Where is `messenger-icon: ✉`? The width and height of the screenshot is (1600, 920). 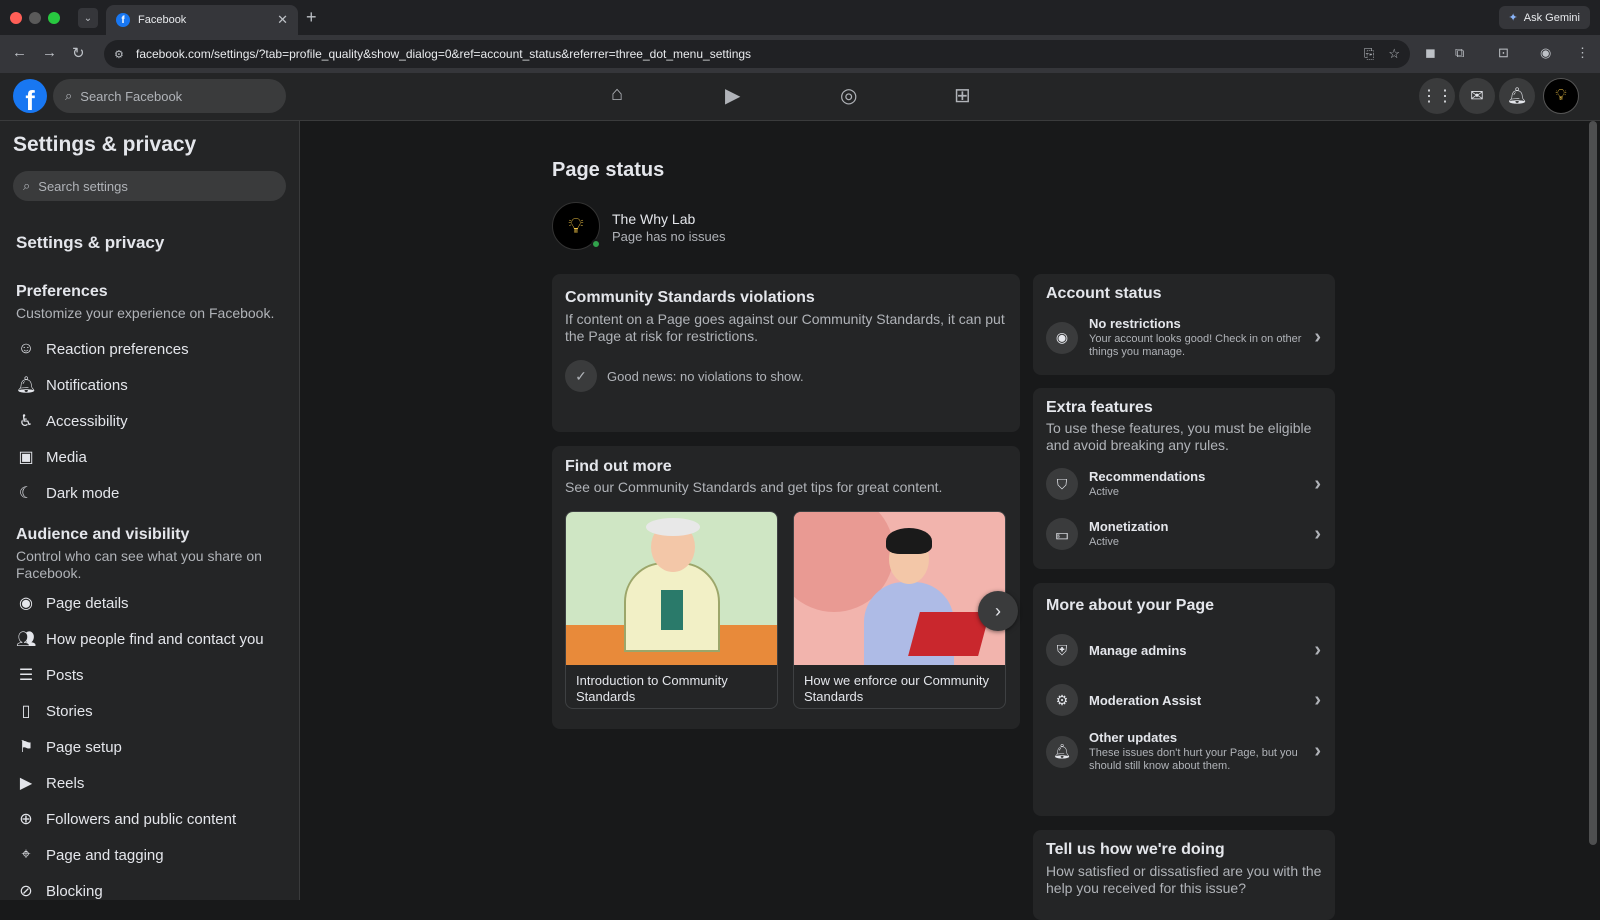 messenger-icon: ✉ is located at coordinates (1477, 96).